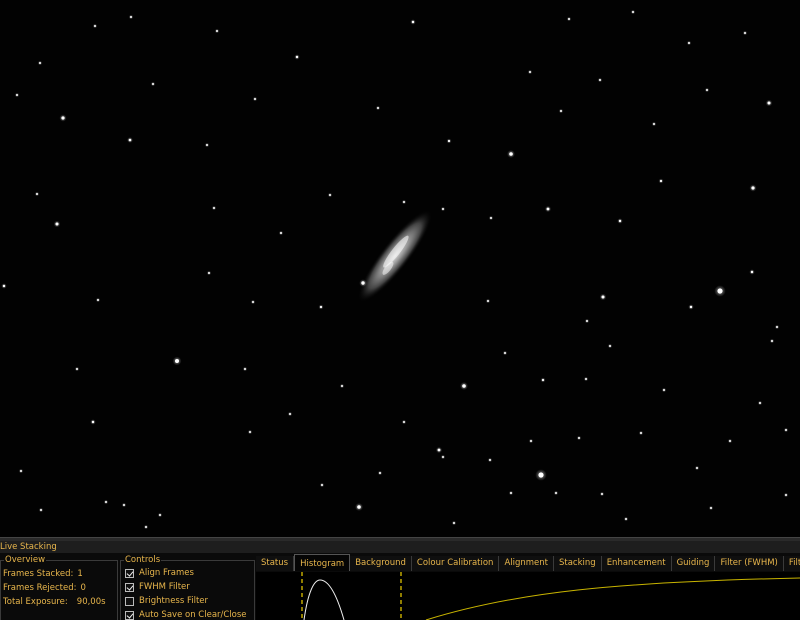 The width and height of the screenshot is (800, 620). Describe the element at coordinates (193, 615) in the screenshot. I see `checkbox-label: Auto Save on Clear/Close` at that location.